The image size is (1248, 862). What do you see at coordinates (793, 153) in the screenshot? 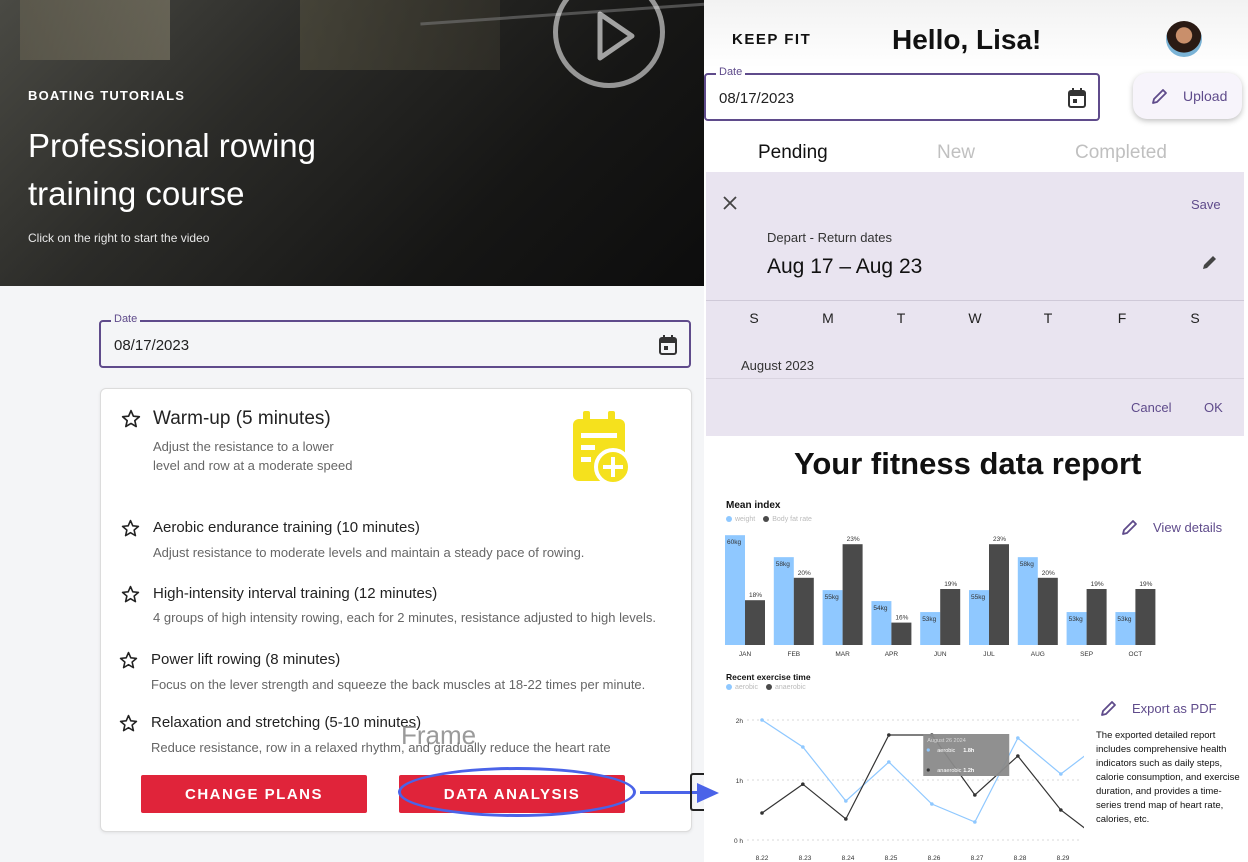
I see `tab-pending: Pending` at bounding box center [793, 153].